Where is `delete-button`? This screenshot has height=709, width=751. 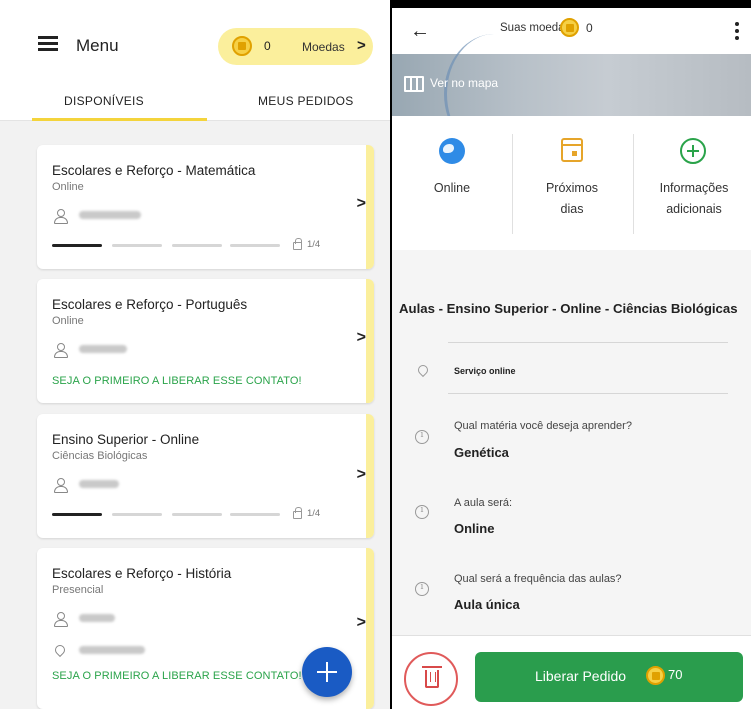 delete-button is located at coordinates (431, 679).